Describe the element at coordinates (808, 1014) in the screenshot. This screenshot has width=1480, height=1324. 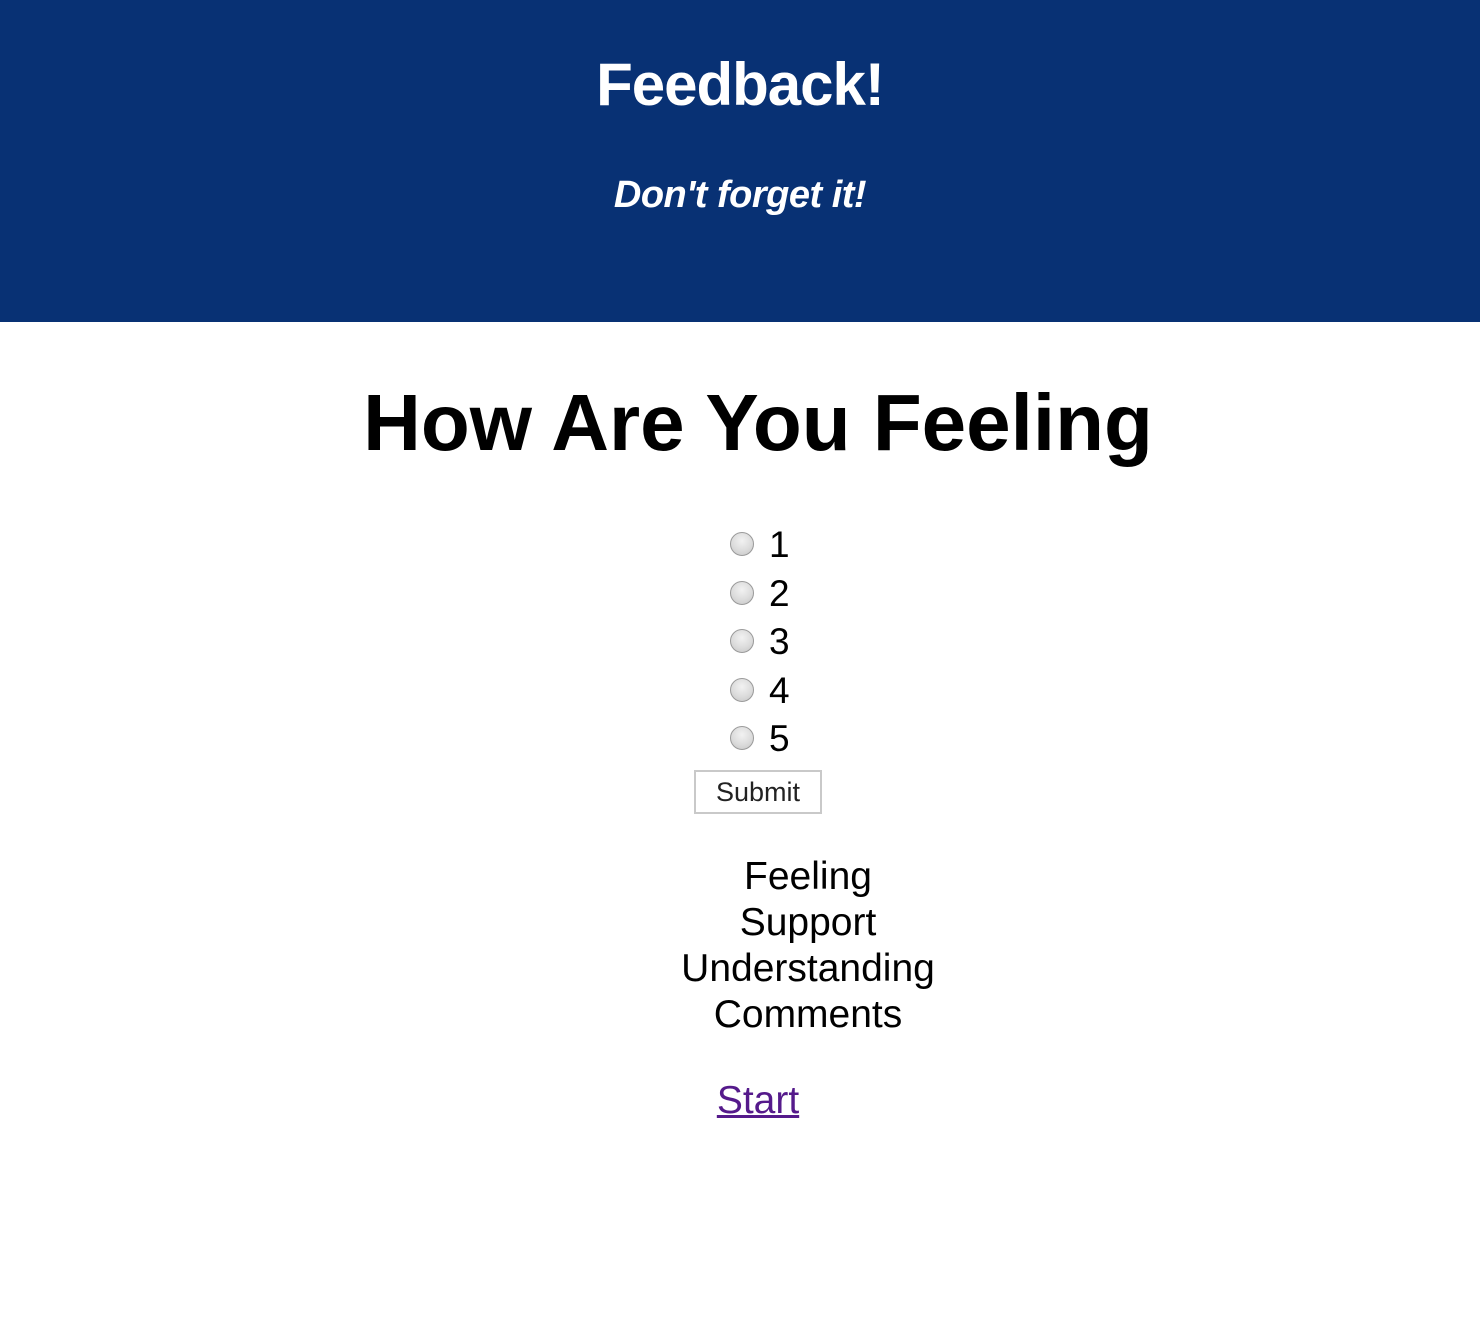
I see `category-comments: Comments` at that location.